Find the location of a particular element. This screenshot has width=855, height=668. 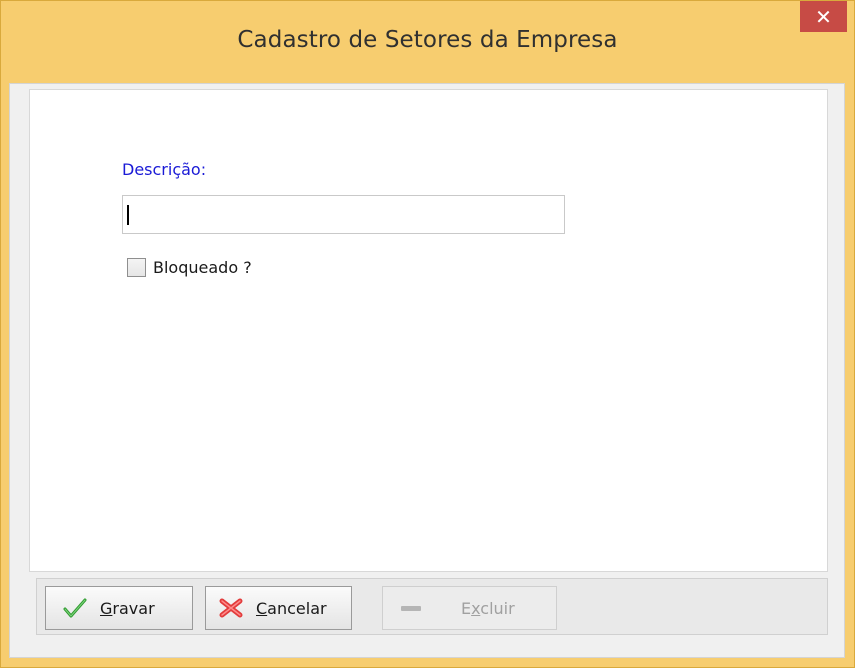

cancelar-button: Cancelar is located at coordinates (278, 608).